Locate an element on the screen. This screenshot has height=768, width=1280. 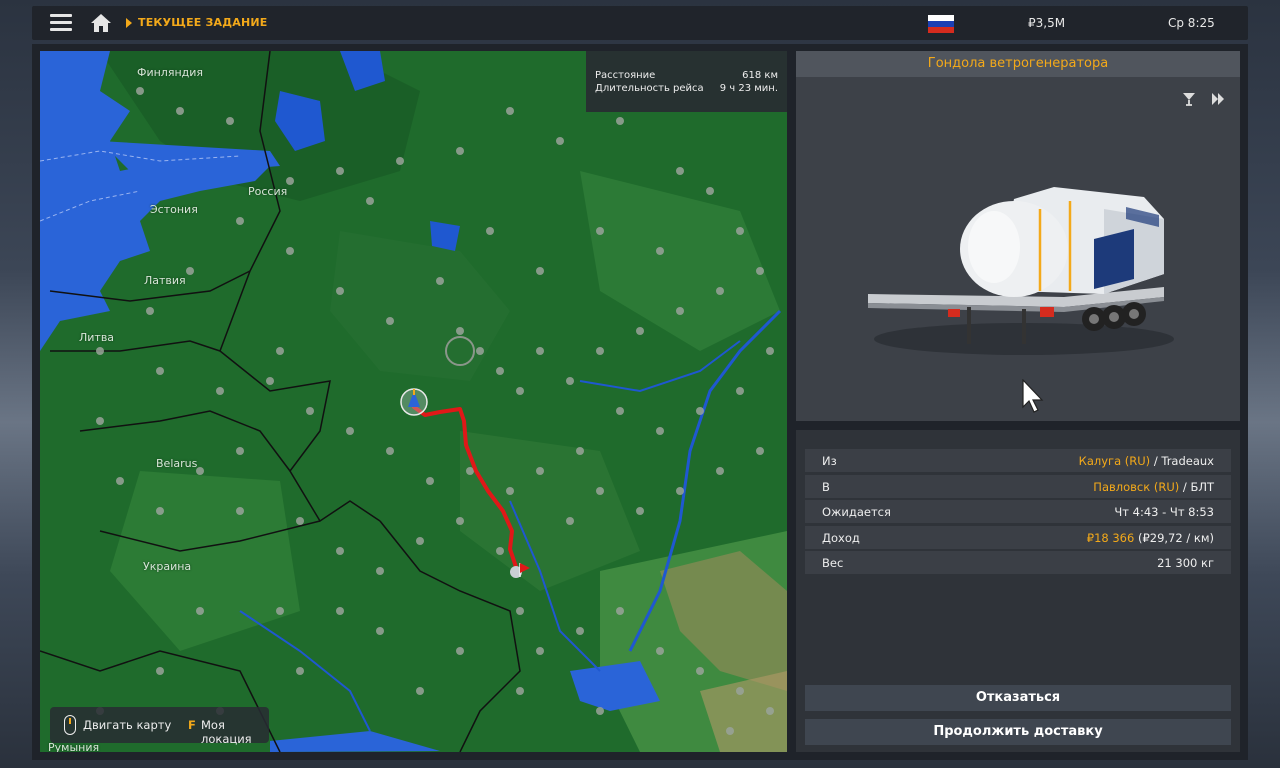
weight-value: 21 300 кг is located at coordinates (1185, 563).